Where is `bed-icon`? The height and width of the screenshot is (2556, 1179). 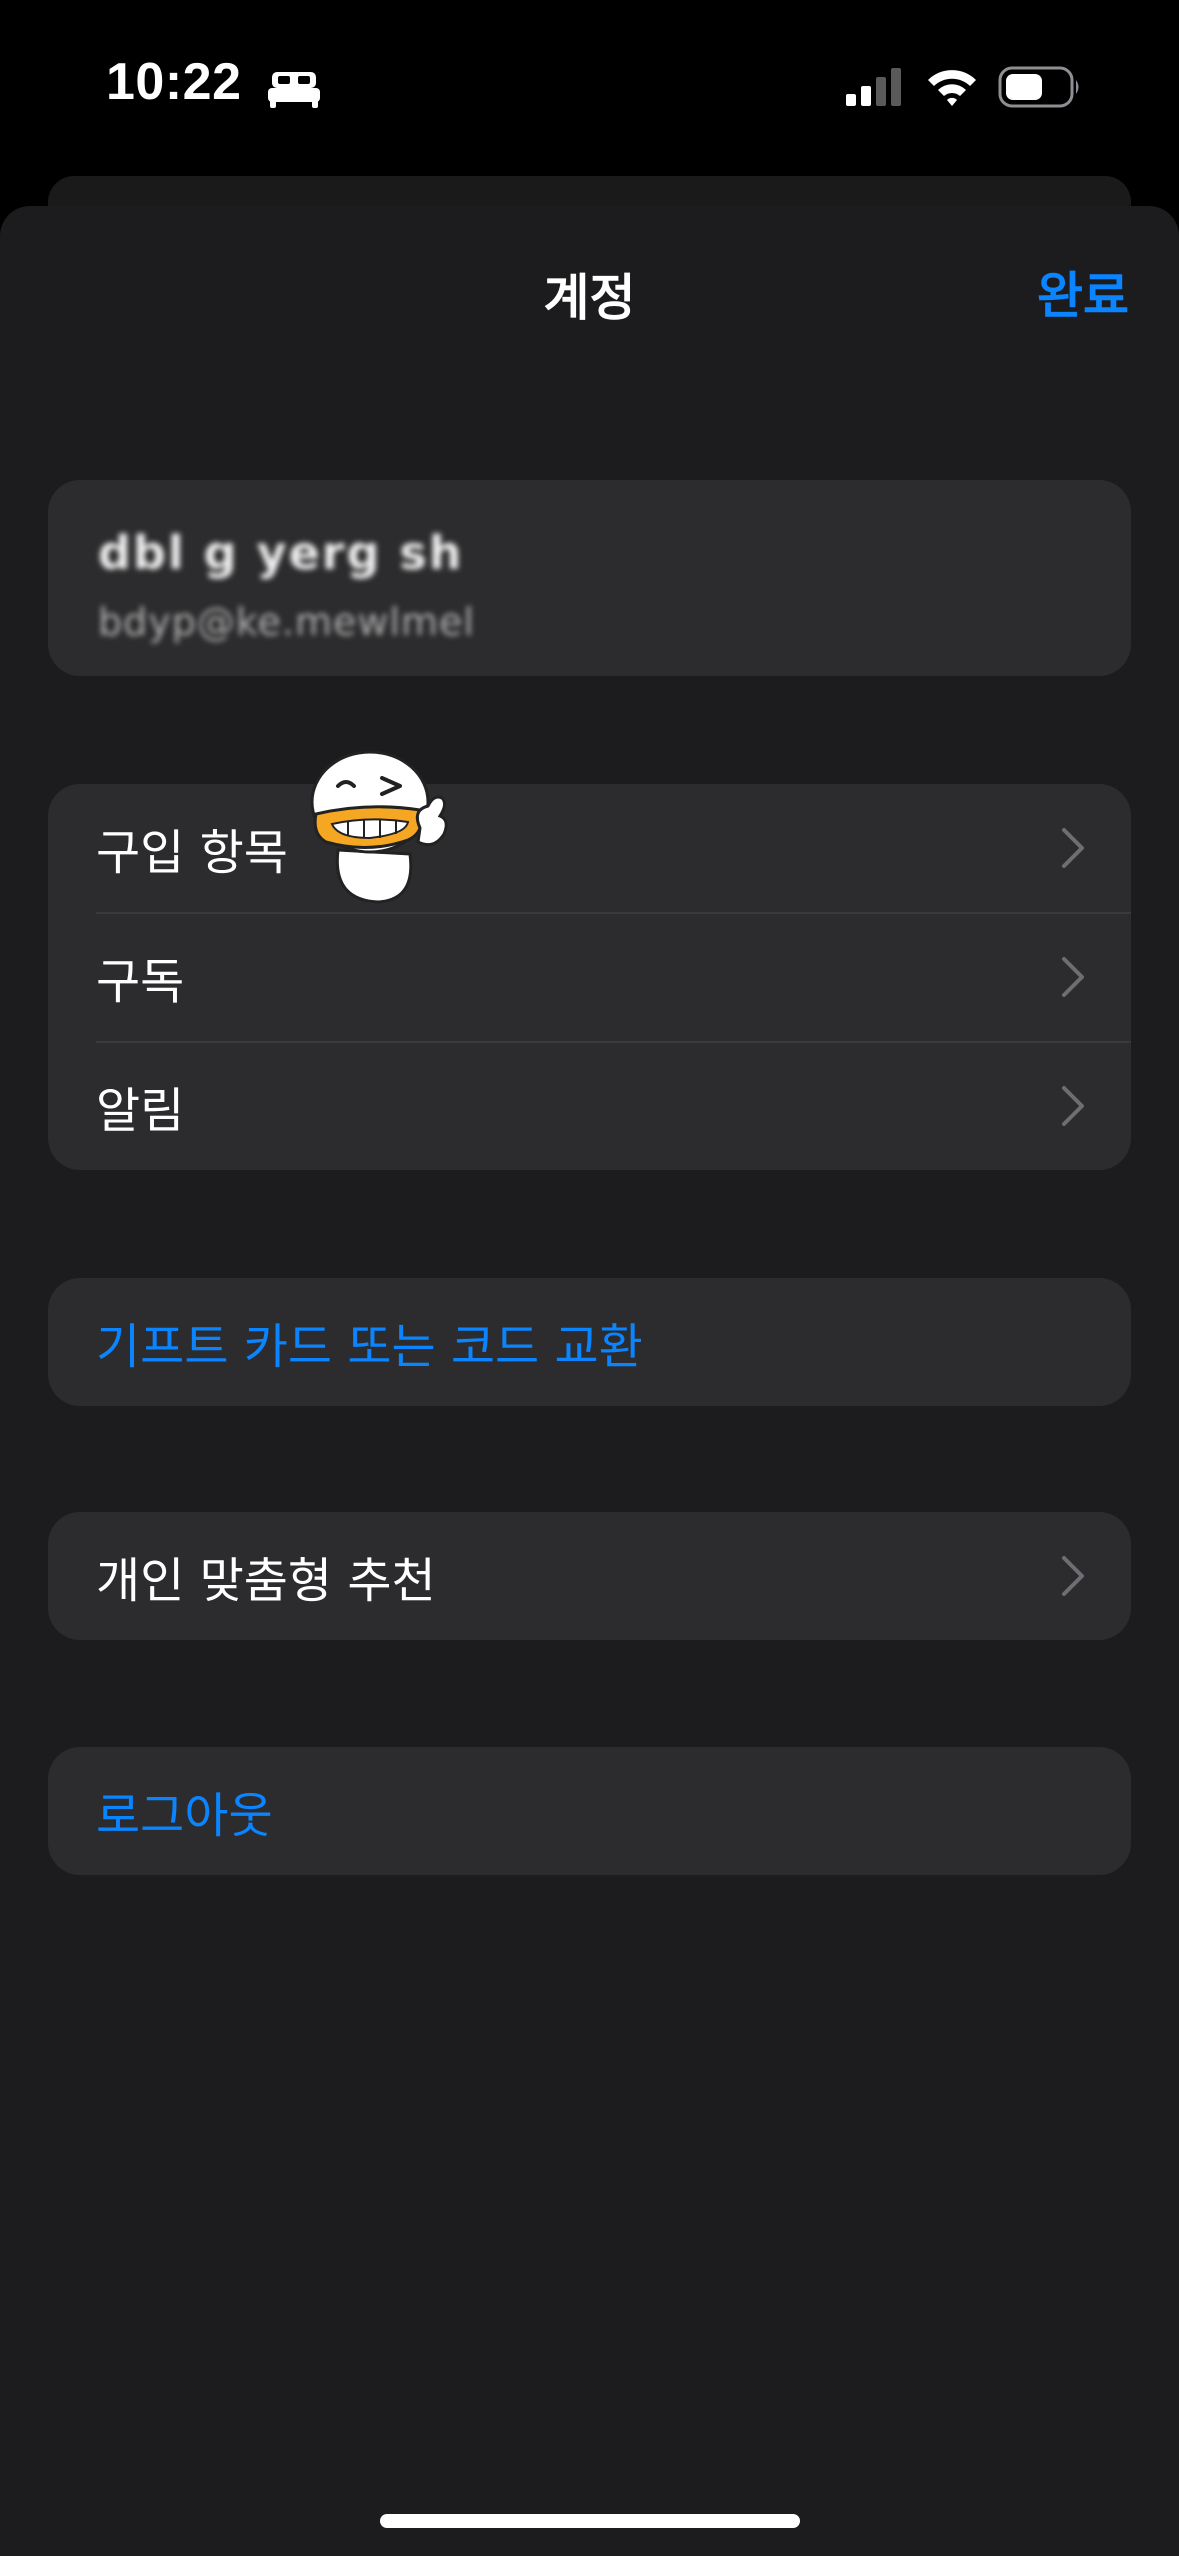 bed-icon is located at coordinates (294, 90).